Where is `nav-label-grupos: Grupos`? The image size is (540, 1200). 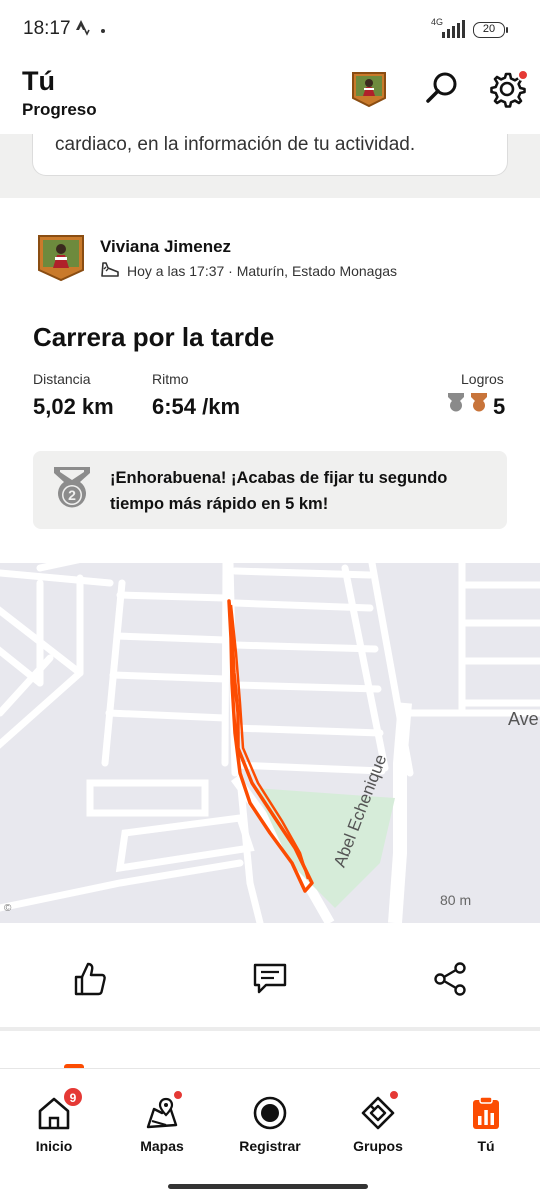
nav-label-grupos: Grupos is located at coordinates (378, 1146).